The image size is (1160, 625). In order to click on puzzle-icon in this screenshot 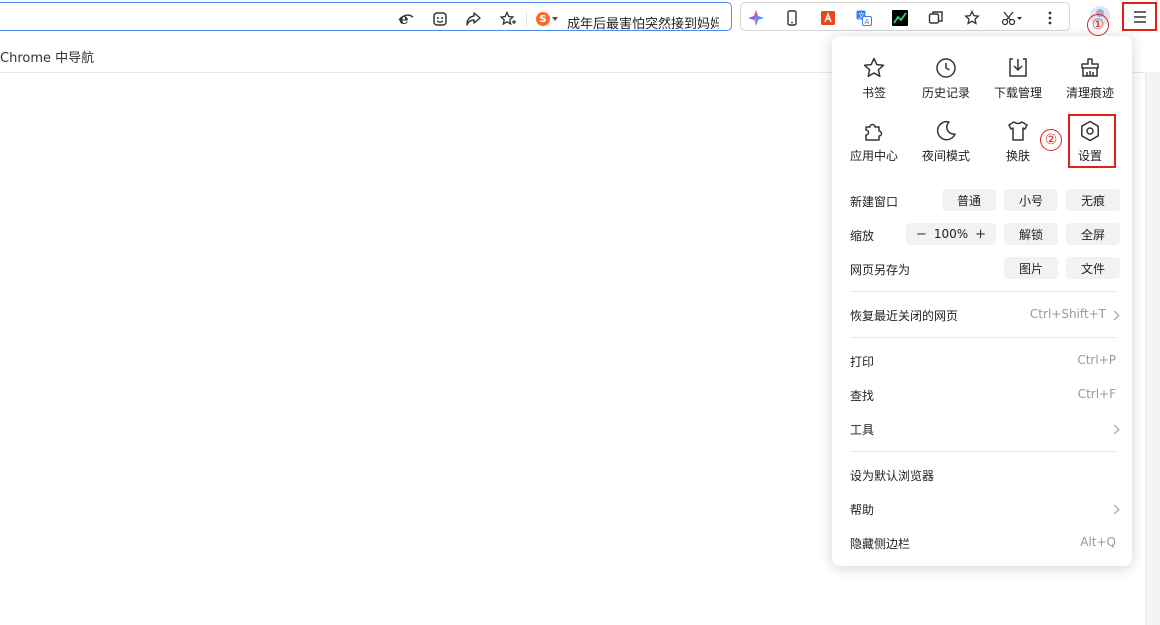, I will do `click(874, 131)`.